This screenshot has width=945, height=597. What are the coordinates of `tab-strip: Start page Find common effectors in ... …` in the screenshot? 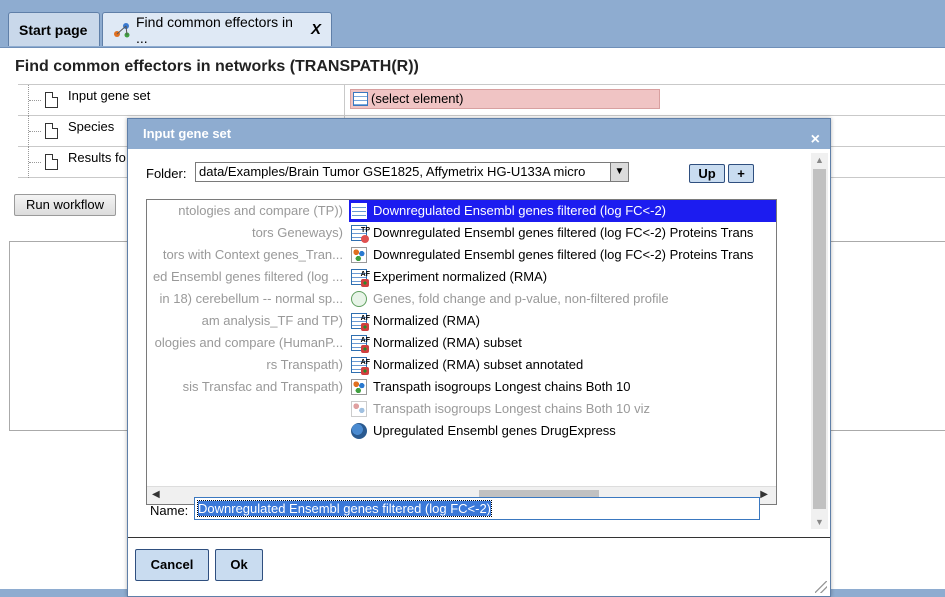 It's located at (472, 24).